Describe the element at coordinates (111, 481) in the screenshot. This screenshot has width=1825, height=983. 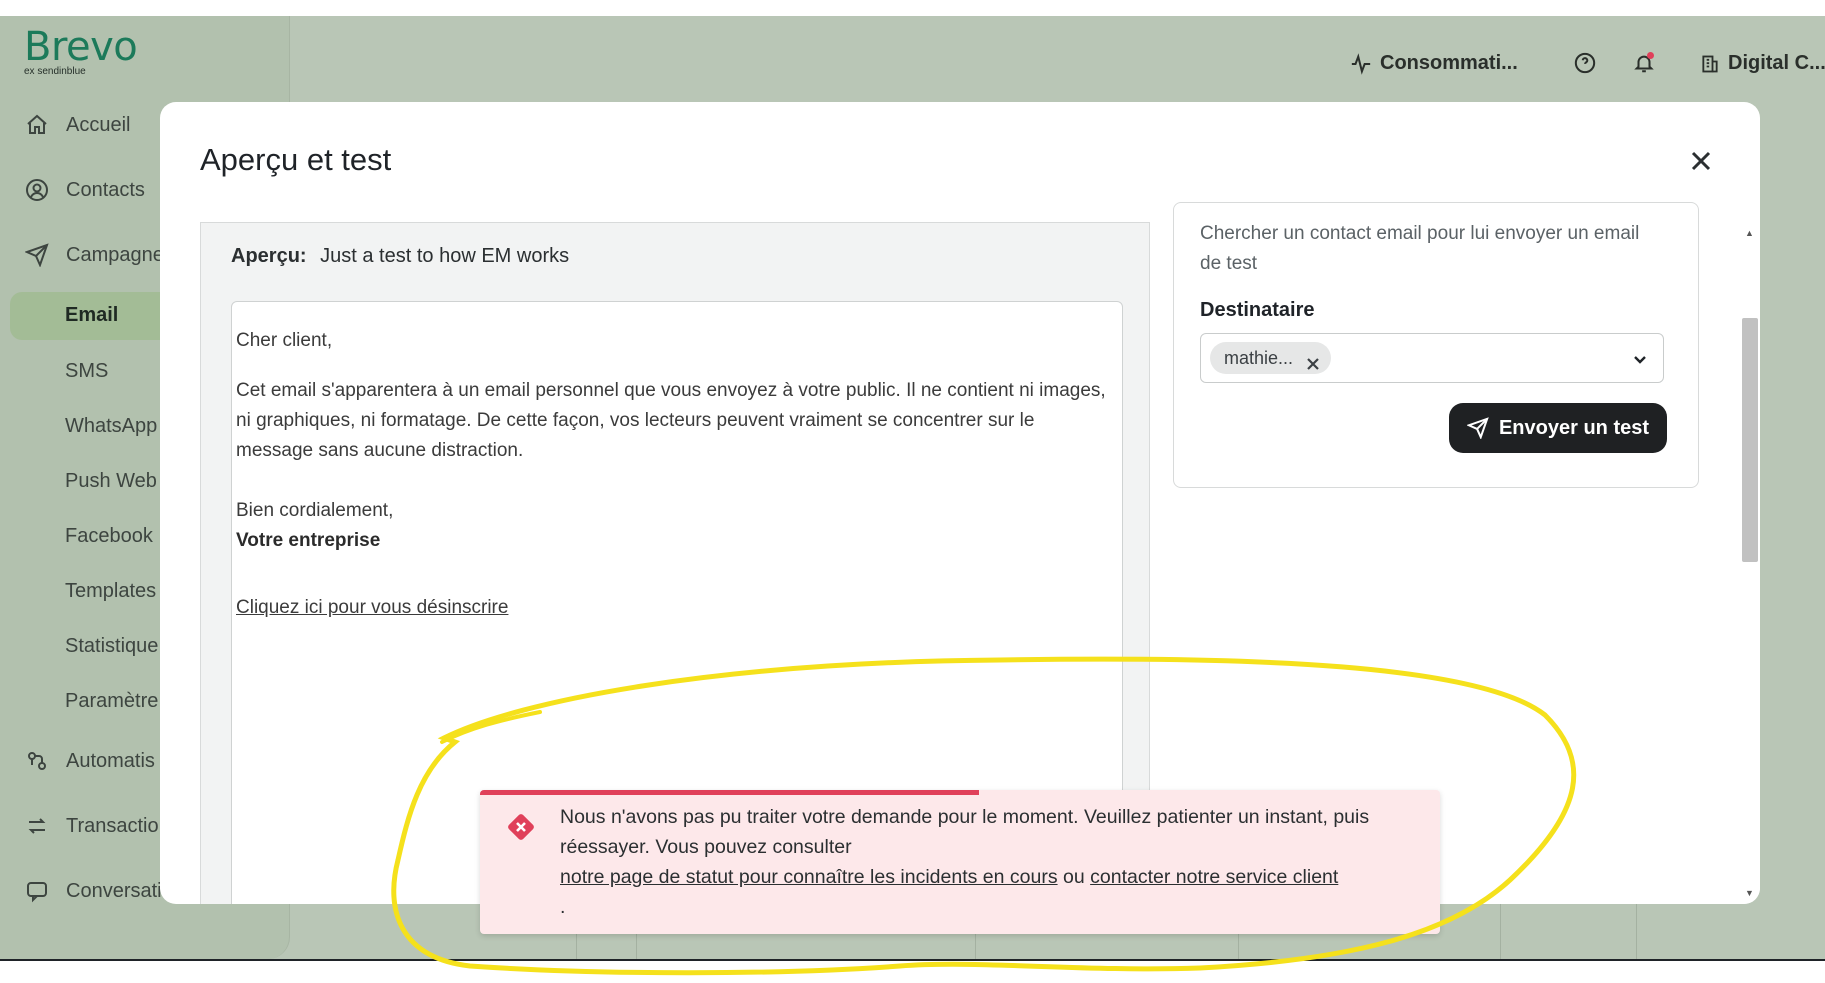
I see `sidebar-subitem-push-web: Push Web` at that location.